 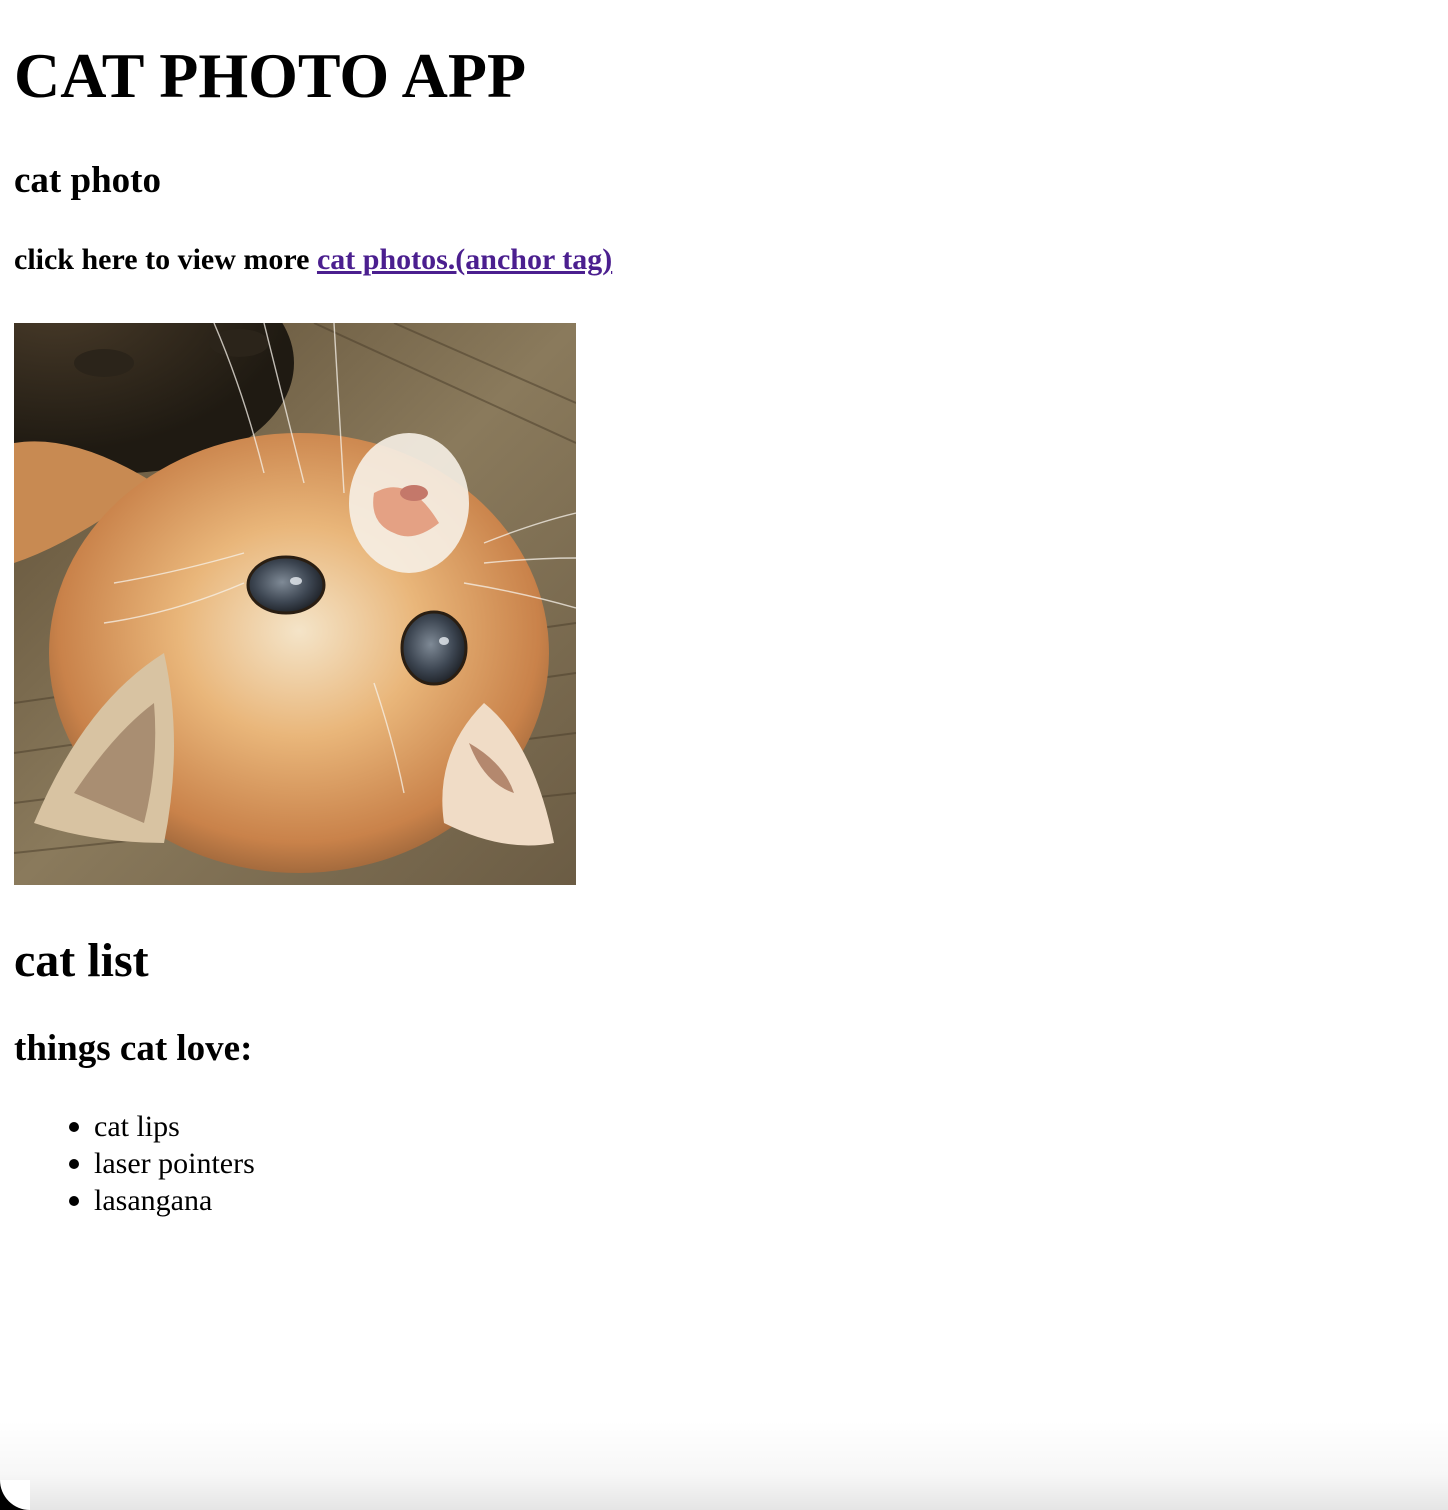 I want to click on page-title: CAT PHOTO APP, so click(x=270, y=75).